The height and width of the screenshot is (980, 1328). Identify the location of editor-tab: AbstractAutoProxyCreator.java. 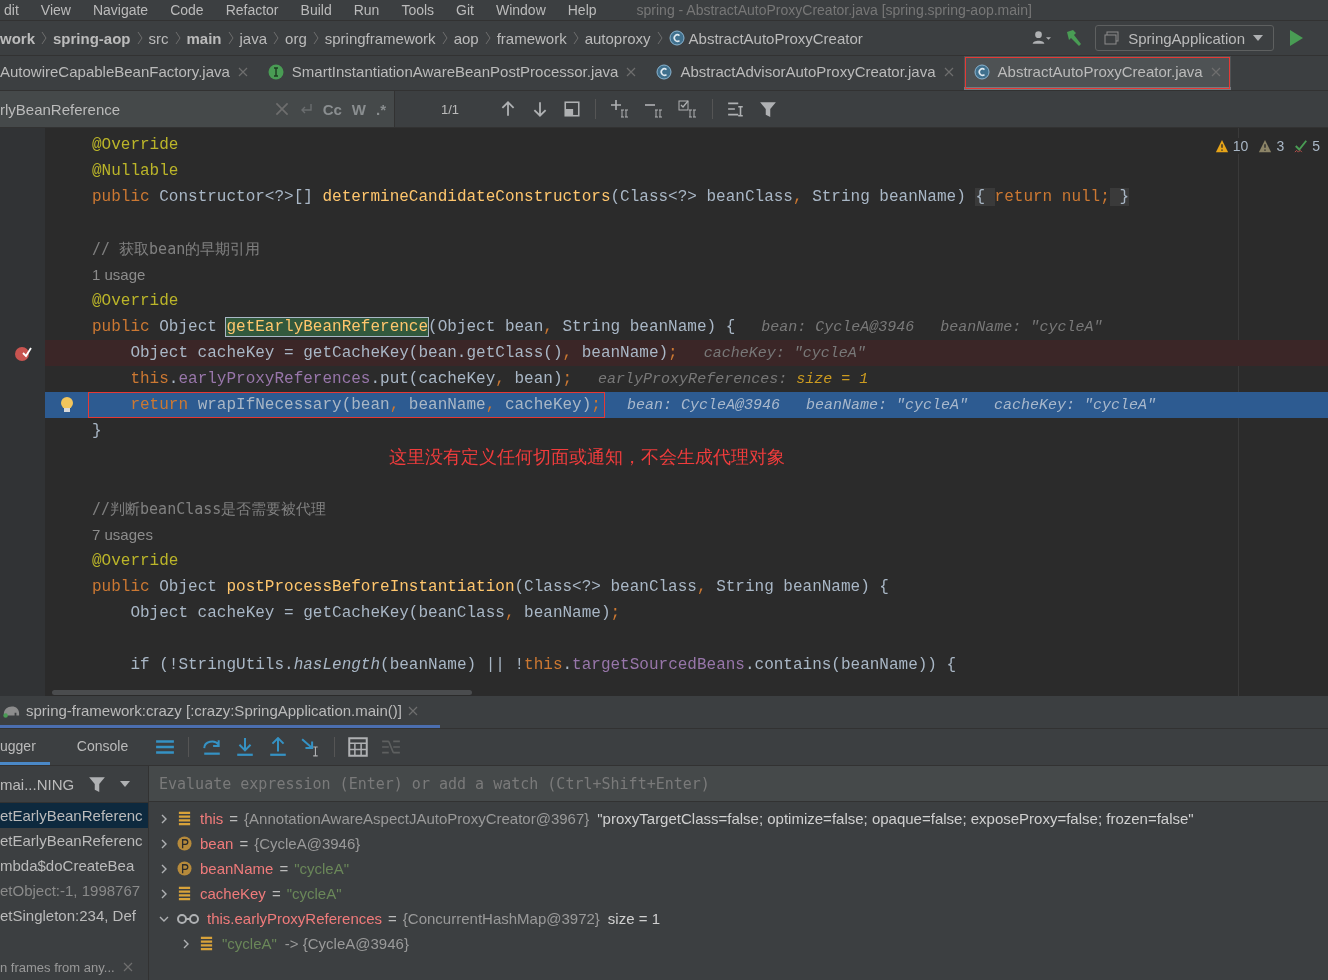
(1097, 73).